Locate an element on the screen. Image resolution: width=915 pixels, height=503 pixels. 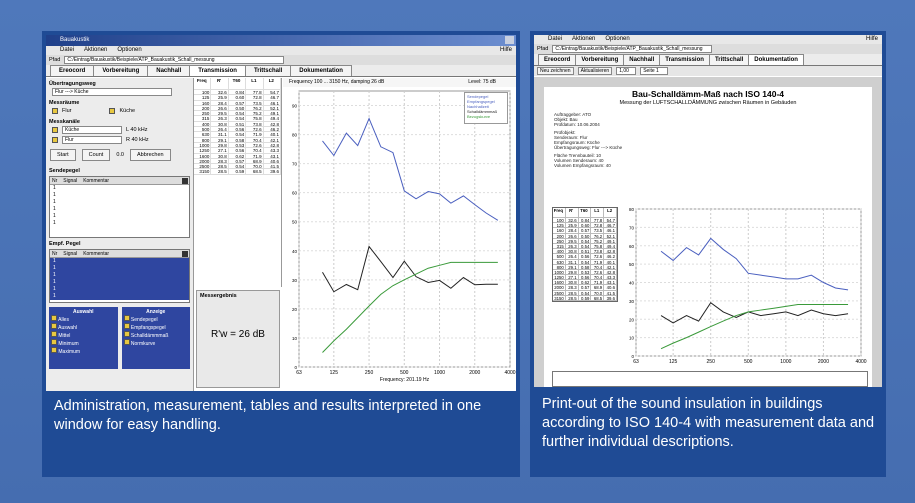
channel1-field: Küche is located at coordinates (92, 130).